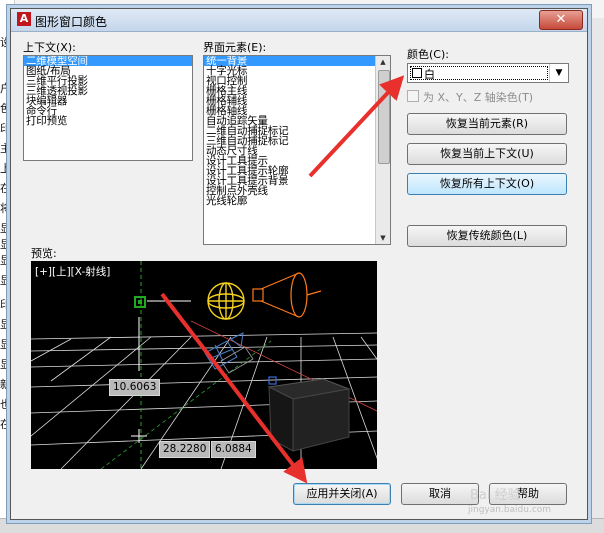 The width and height of the screenshot is (604, 533). What do you see at coordinates (108, 121) in the screenshot?
I see `context-list-item: 打印预览` at bounding box center [108, 121].